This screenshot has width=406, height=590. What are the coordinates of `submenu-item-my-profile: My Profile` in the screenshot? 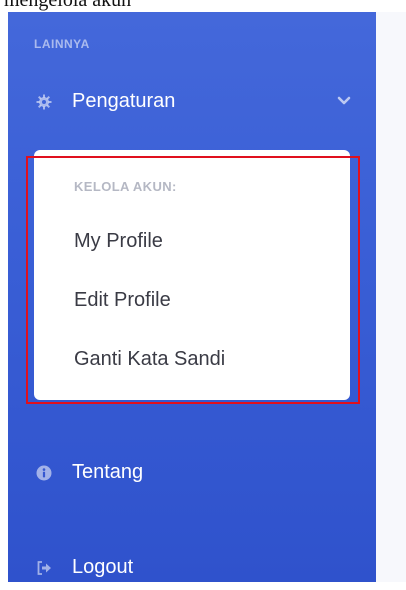 It's located at (118, 241).